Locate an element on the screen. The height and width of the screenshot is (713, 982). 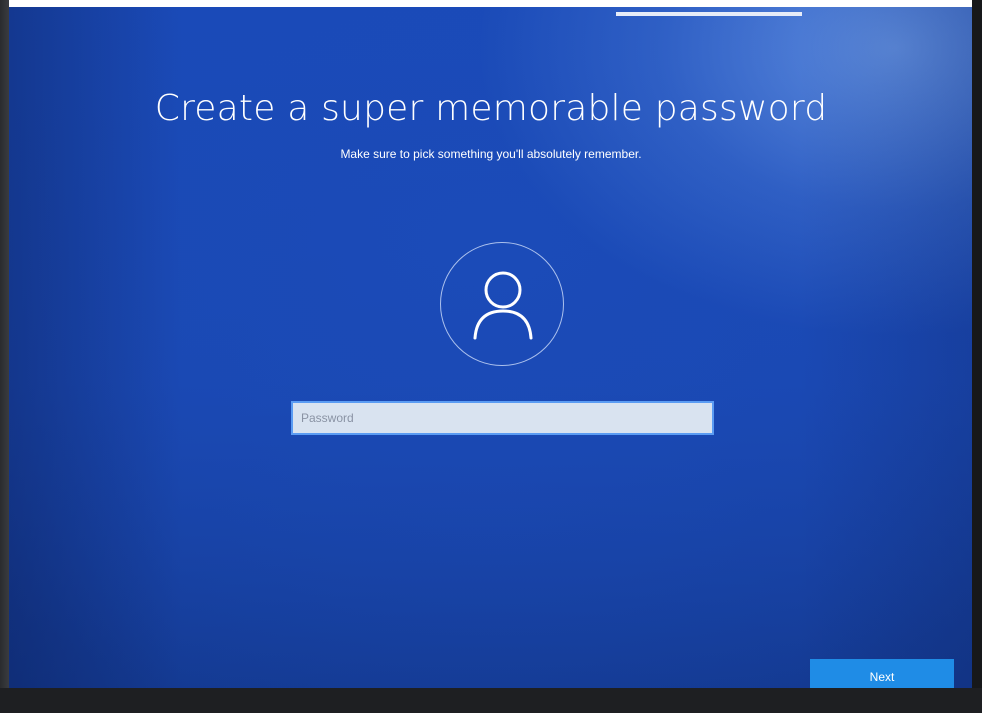
password-input is located at coordinates (502, 418).